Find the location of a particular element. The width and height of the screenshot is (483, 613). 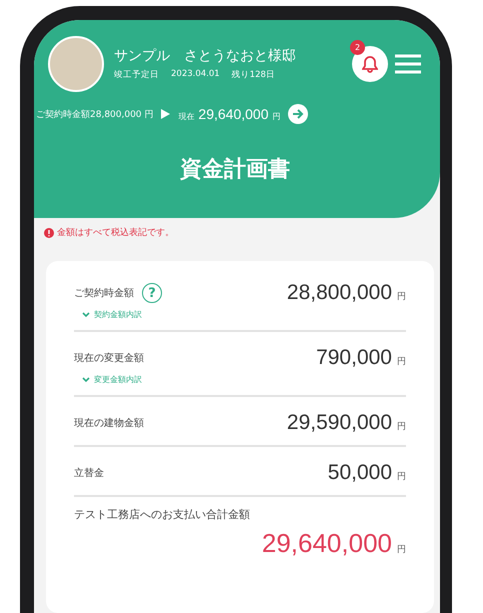

current-label: 現在 is located at coordinates (186, 116).